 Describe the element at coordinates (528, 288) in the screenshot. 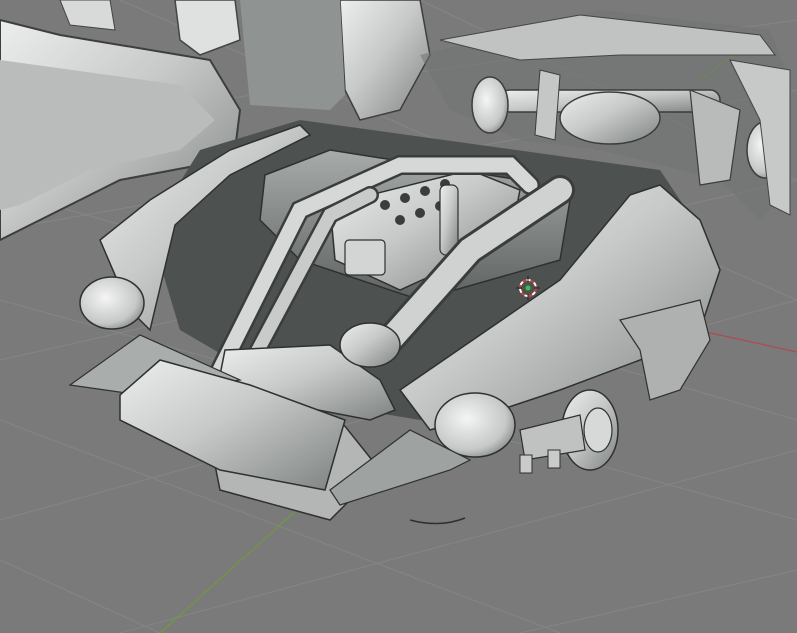

I see `3d-cursor-icon` at that location.